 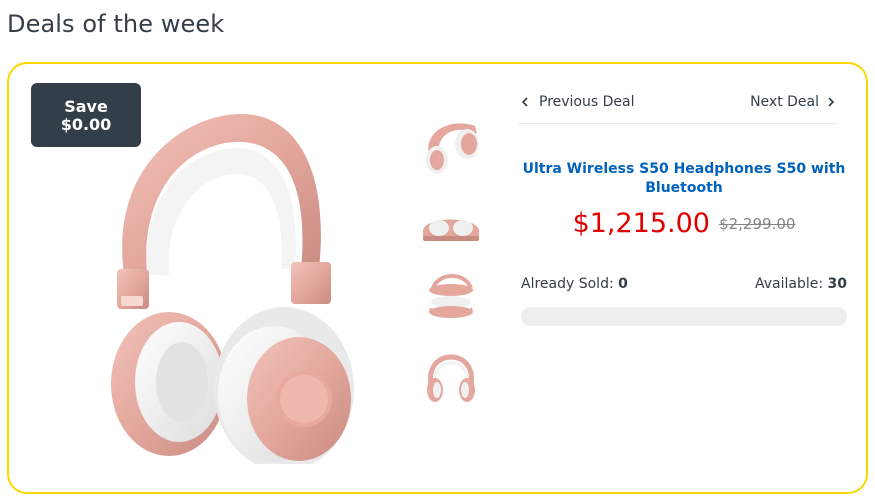 I want to click on save-badge: Save $0.00, so click(x=86, y=115).